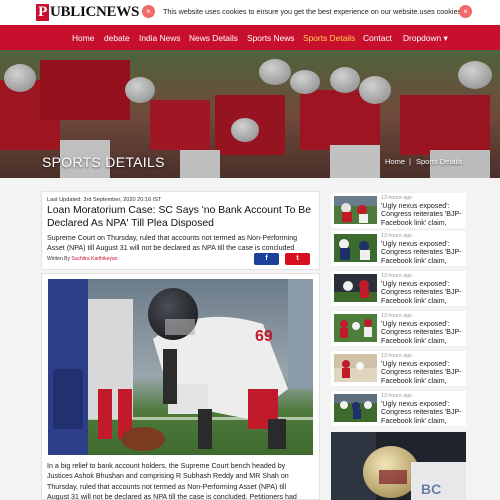 This screenshot has width=500, height=500. Describe the element at coordinates (329, 38) in the screenshot. I see `nav-sports-details: Sports Details` at that location.